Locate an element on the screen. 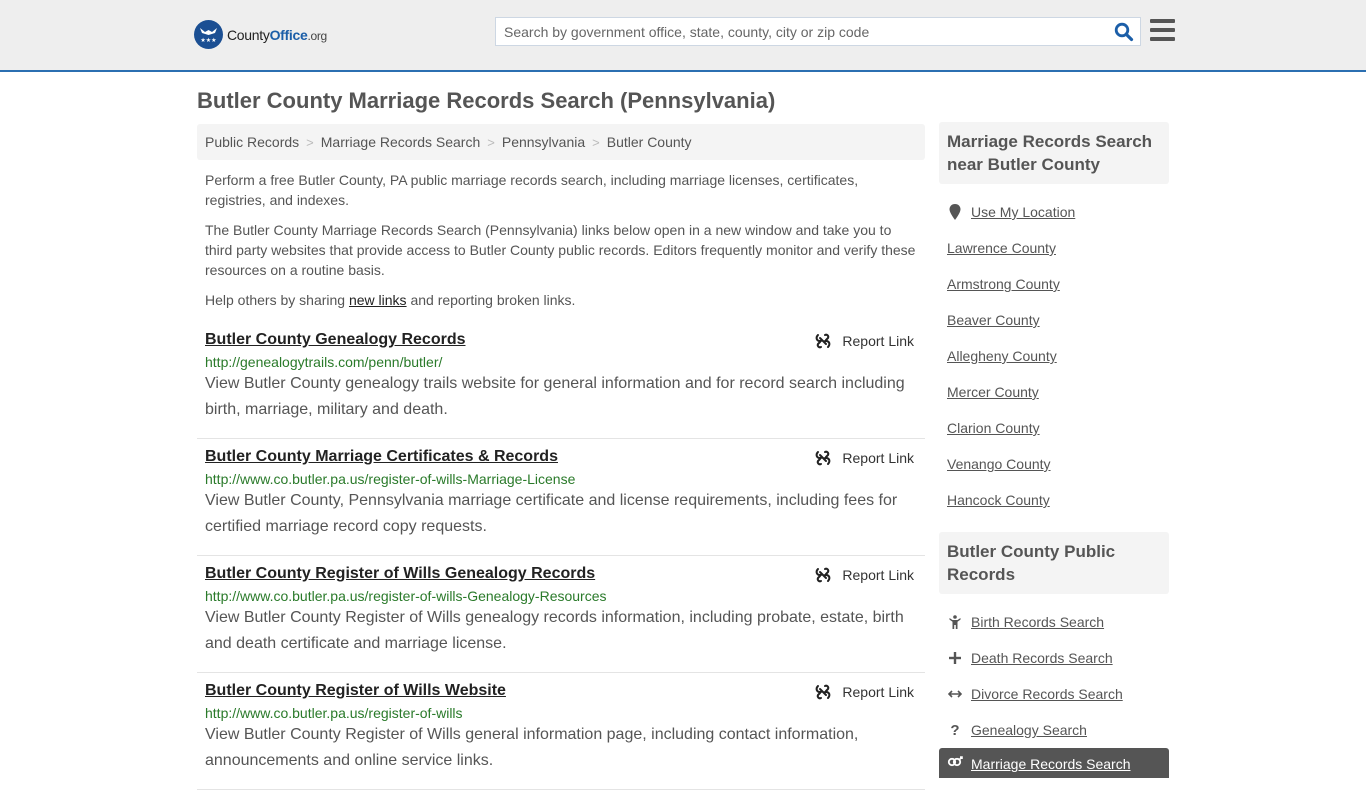 This screenshot has width=1366, height=792. site-header: ★★★ CountyOffice.org is located at coordinates (683, 36).